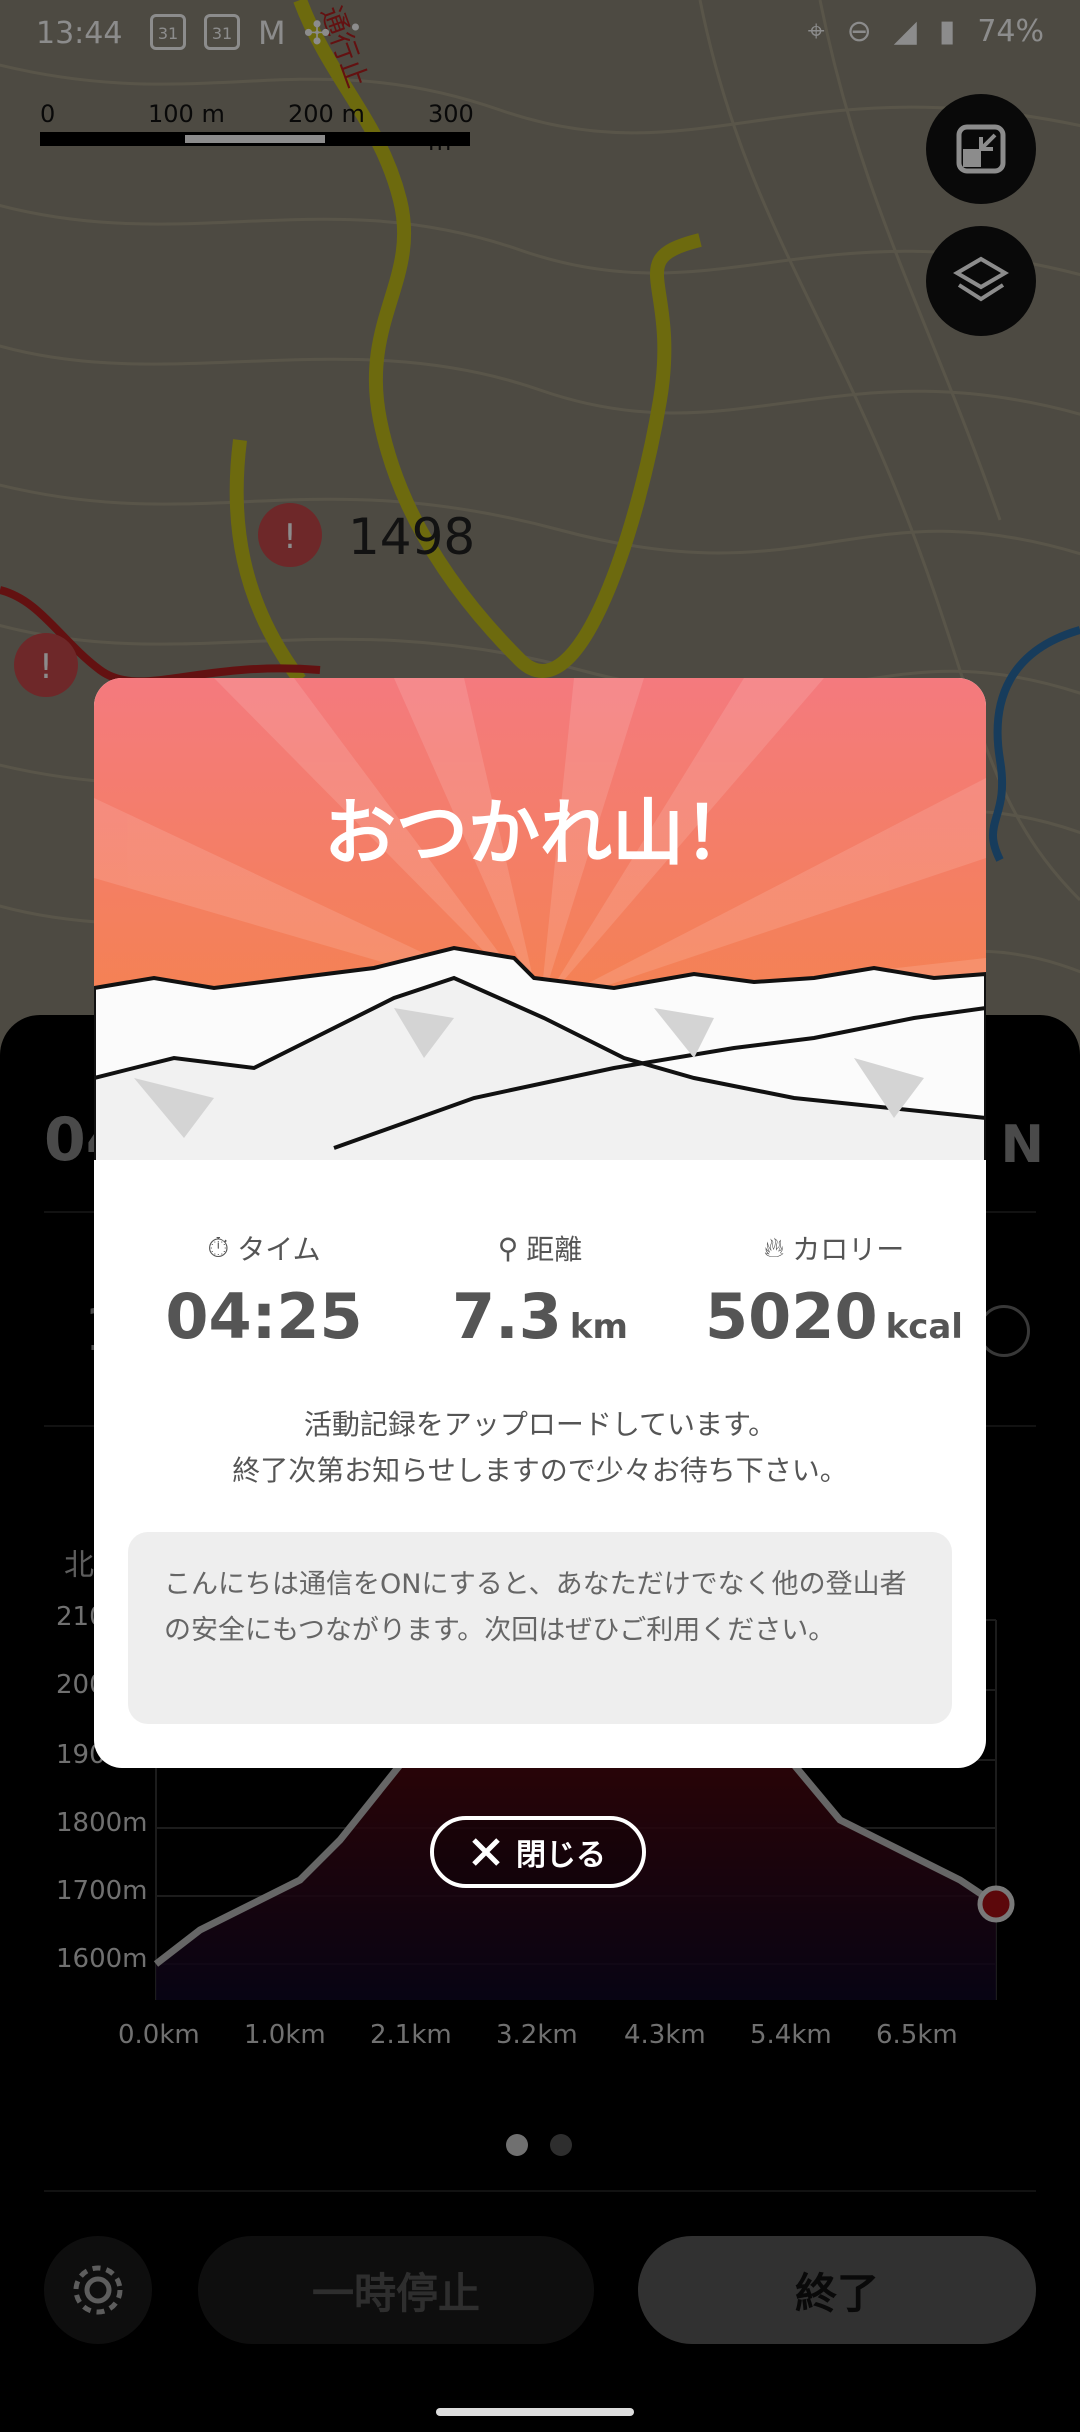 This screenshot has width=1080, height=2432. What do you see at coordinates (539, 833) in the screenshot?
I see `dialog-title: おつかれ山！` at bounding box center [539, 833].